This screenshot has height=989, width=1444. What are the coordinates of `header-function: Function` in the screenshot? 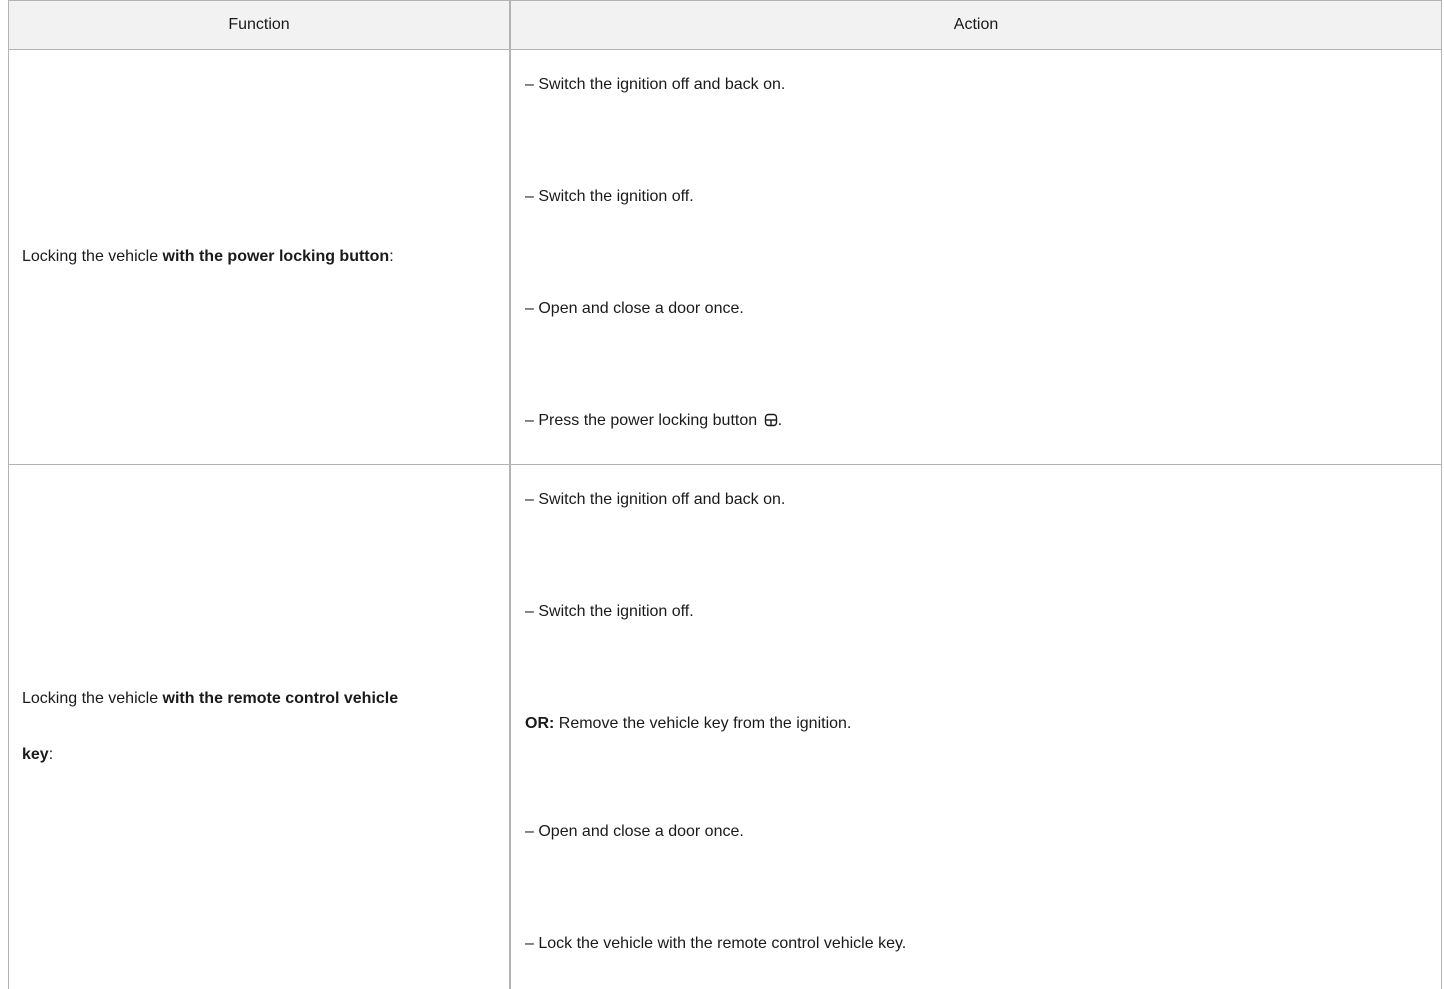 It's located at (260, 25).